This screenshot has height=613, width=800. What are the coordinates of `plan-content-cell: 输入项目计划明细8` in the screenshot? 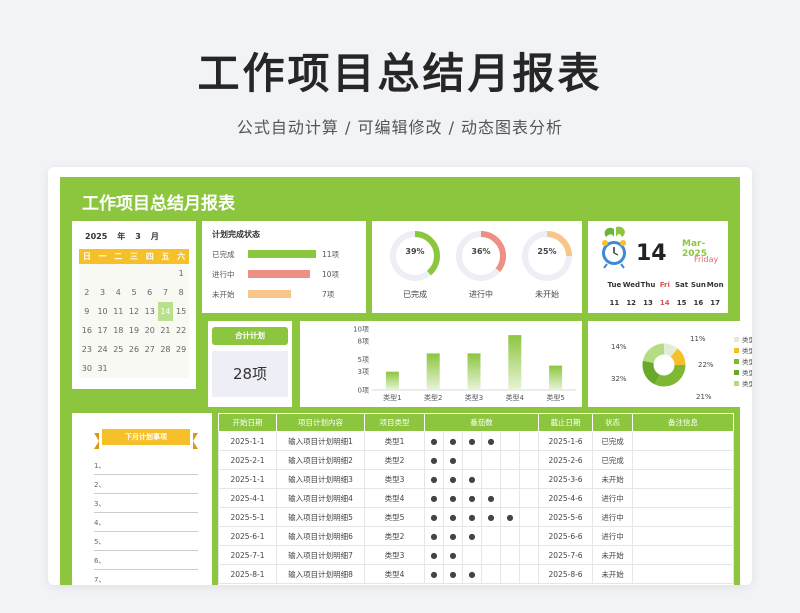 It's located at (320, 574).